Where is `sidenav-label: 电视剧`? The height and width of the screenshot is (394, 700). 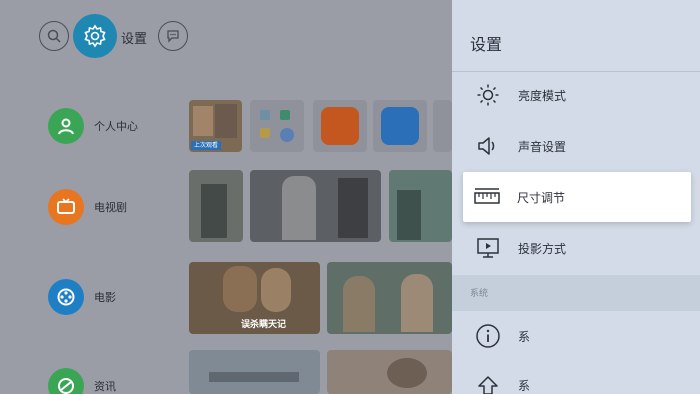
sidenav-label: 电视剧 is located at coordinates (110, 207).